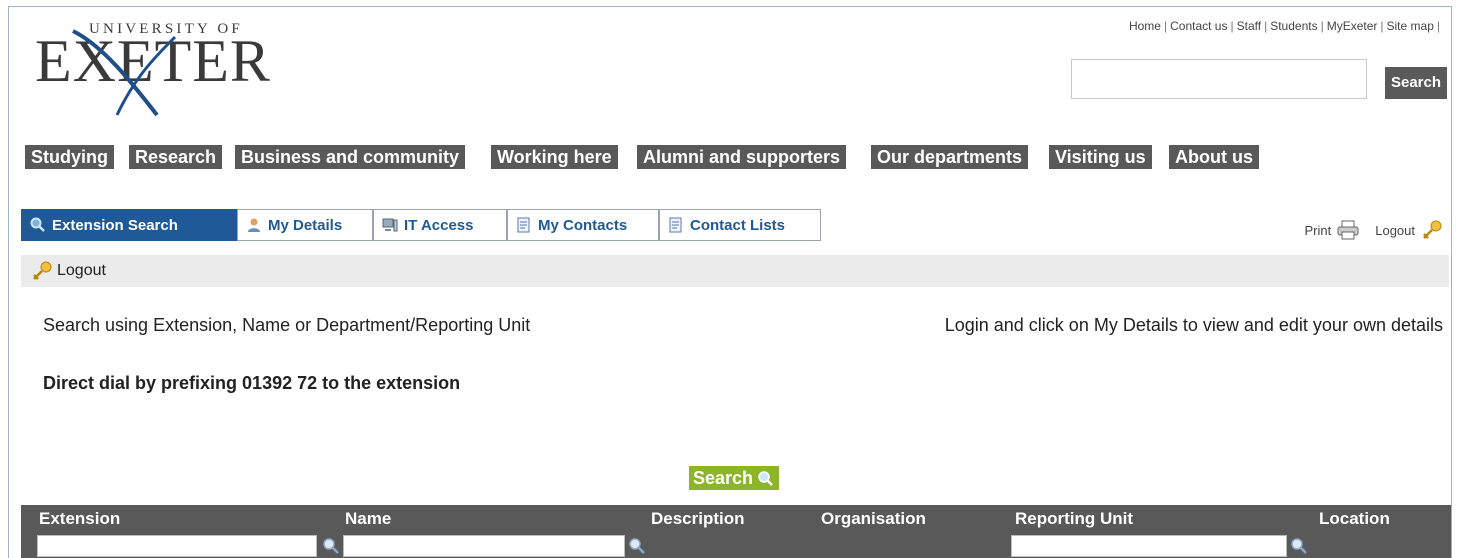 The height and width of the screenshot is (558, 1462). Describe the element at coordinates (554, 157) in the screenshot. I see `nav-item-working: Working here` at that location.